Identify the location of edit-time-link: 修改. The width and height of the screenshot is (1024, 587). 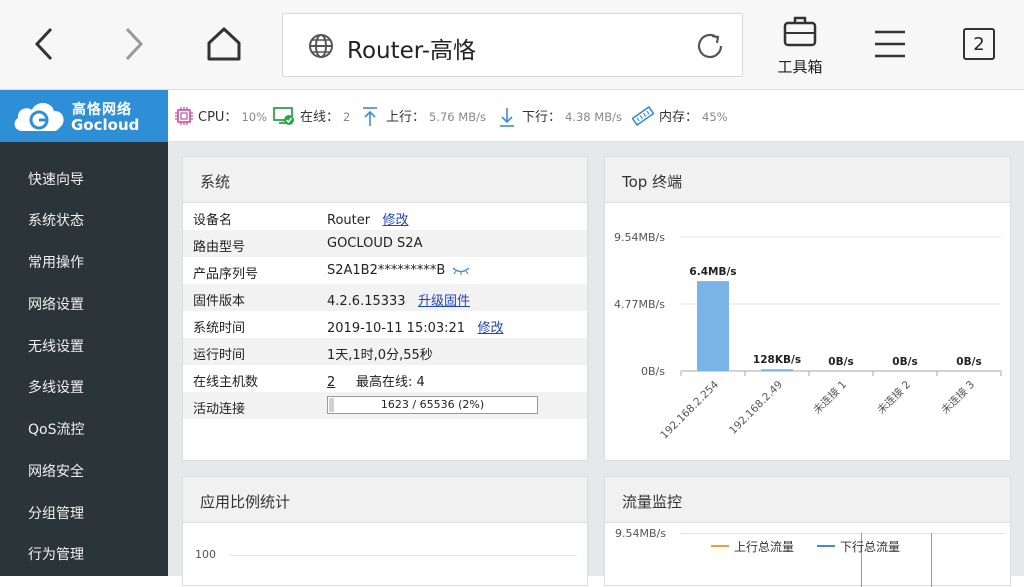
(490, 328).